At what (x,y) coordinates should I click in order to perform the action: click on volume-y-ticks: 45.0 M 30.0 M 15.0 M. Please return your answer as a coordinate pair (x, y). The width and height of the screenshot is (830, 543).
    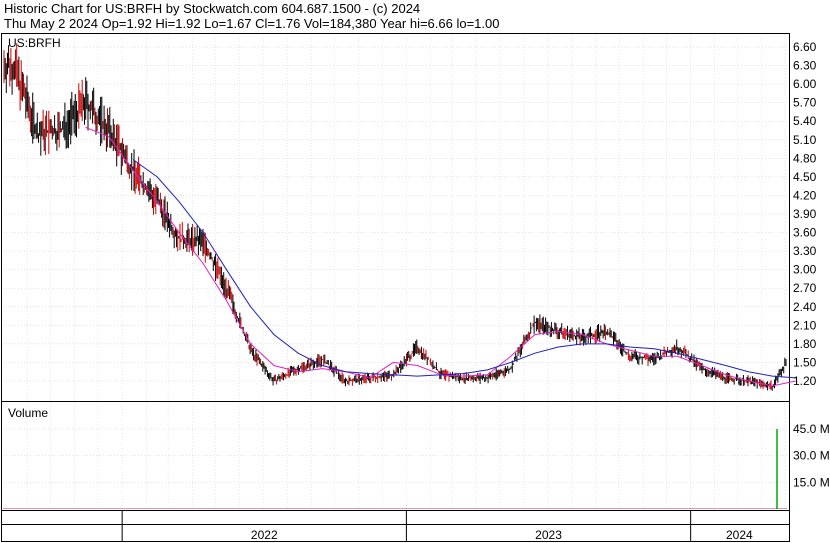
    Looking at the image, I should click on (811, 455).